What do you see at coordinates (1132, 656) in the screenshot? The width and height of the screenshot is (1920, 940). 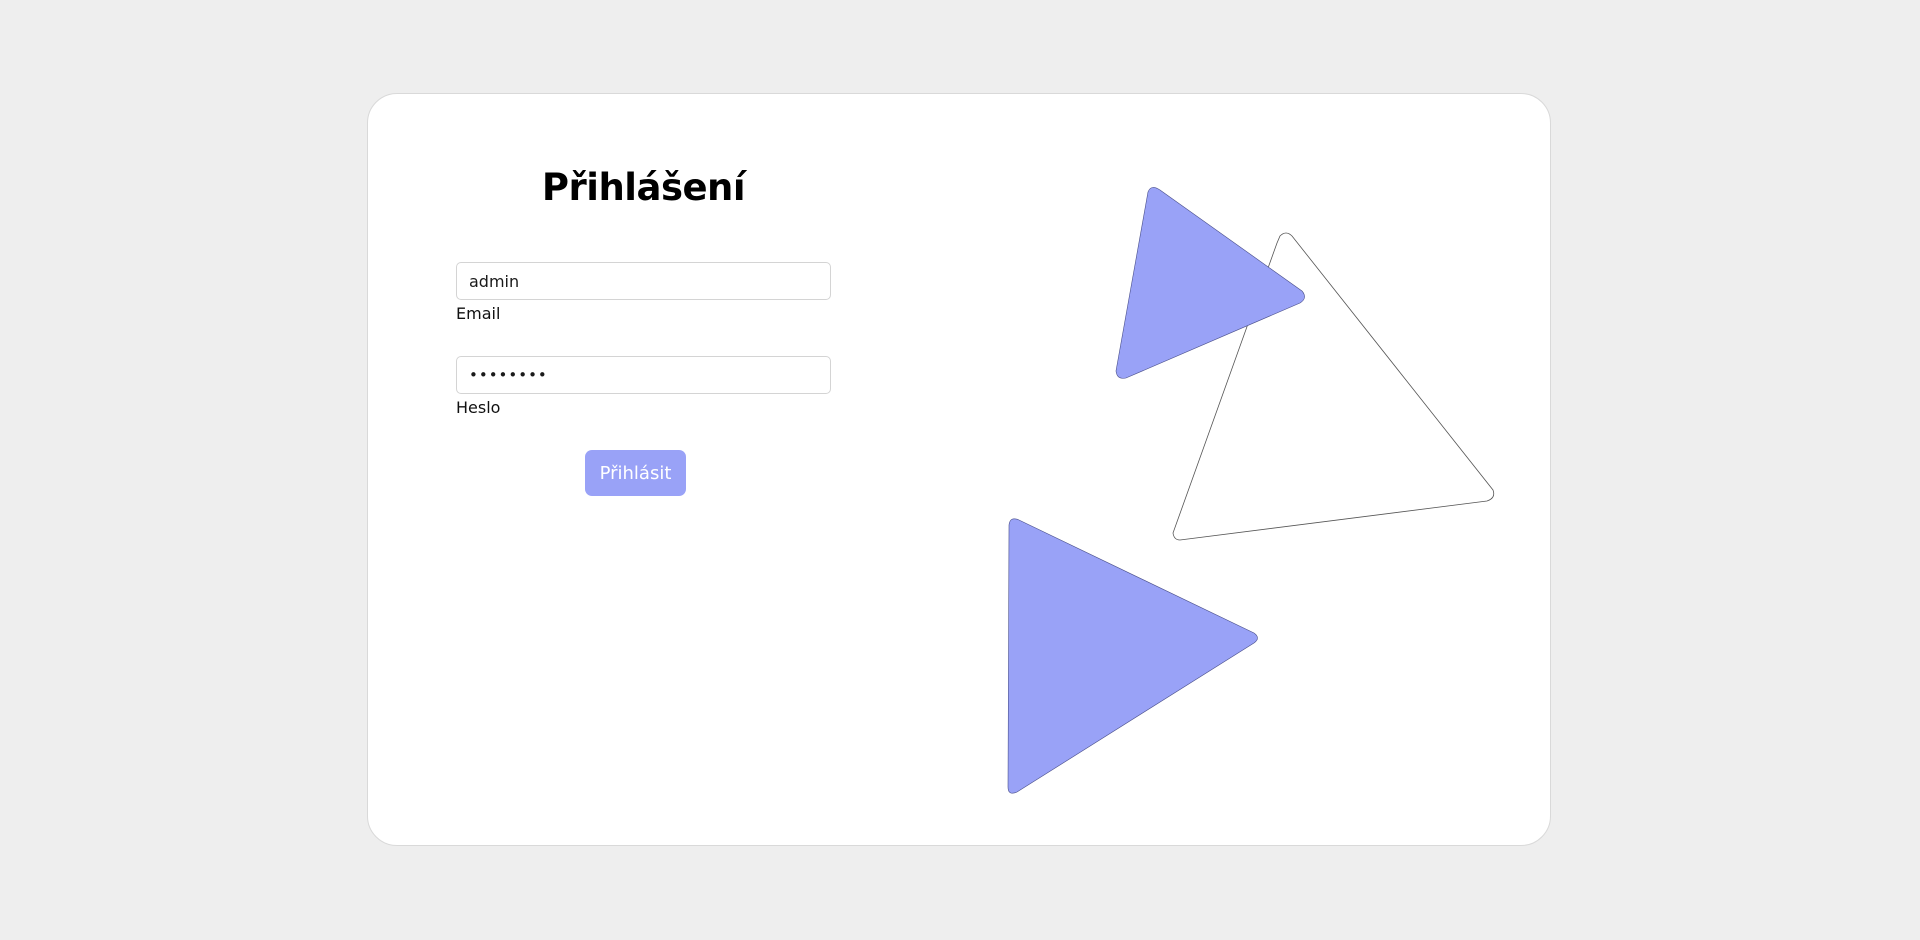 I see `filled-triangle-bottom` at bounding box center [1132, 656].